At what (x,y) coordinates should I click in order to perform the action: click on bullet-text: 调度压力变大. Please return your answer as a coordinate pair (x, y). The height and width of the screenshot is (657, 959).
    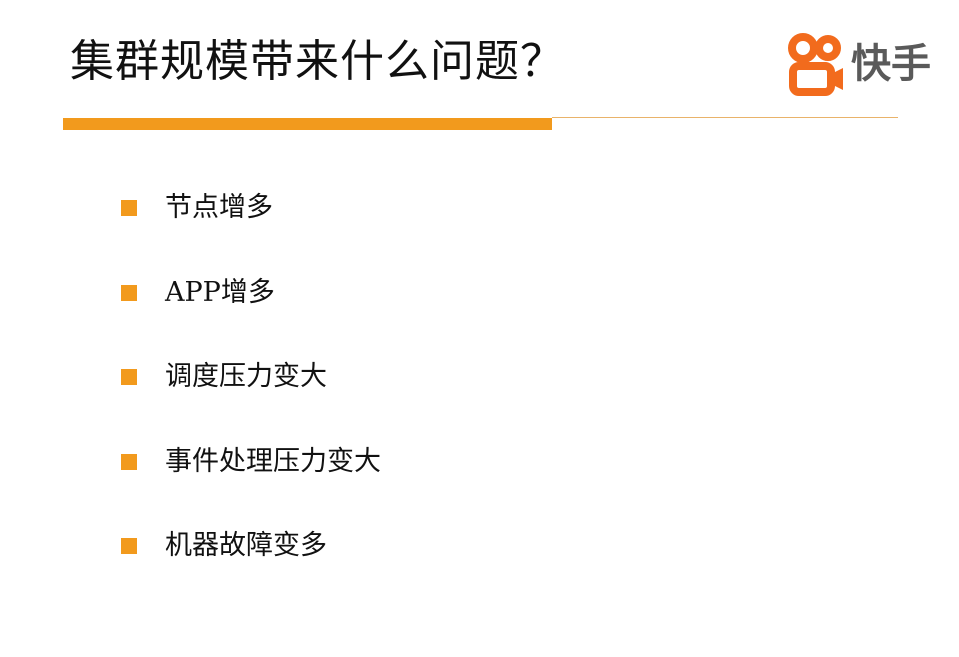
    Looking at the image, I should click on (246, 376).